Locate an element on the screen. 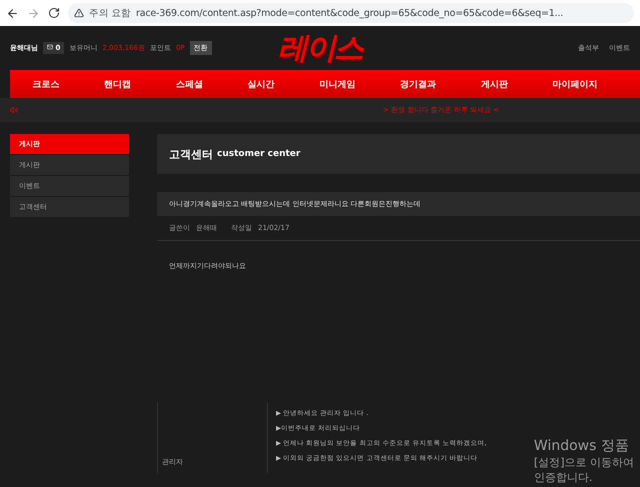 The image size is (640, 487). warning-icon is located at coordinates (79, 13).